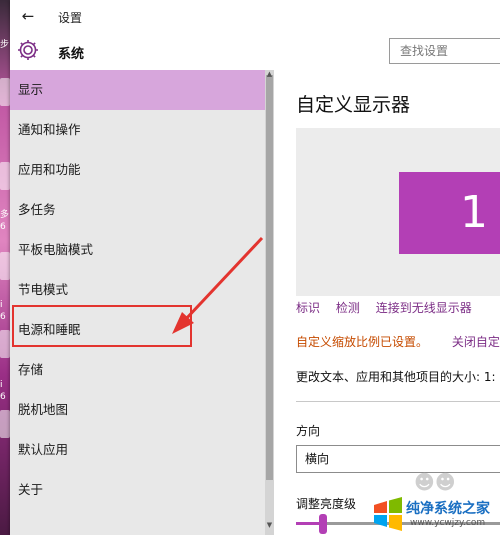  What do you see at coordinates (323, 524) in the screenshot?
I see `brightness-slider-thumb` at bounding box center [323, 524].